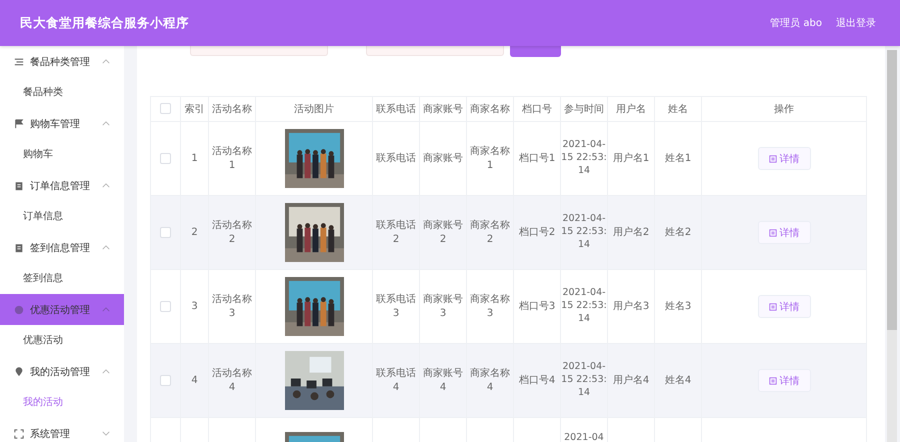  Describe the element at coordinates (19, 123) in the screenshot. I see `flag-icon` at that location.